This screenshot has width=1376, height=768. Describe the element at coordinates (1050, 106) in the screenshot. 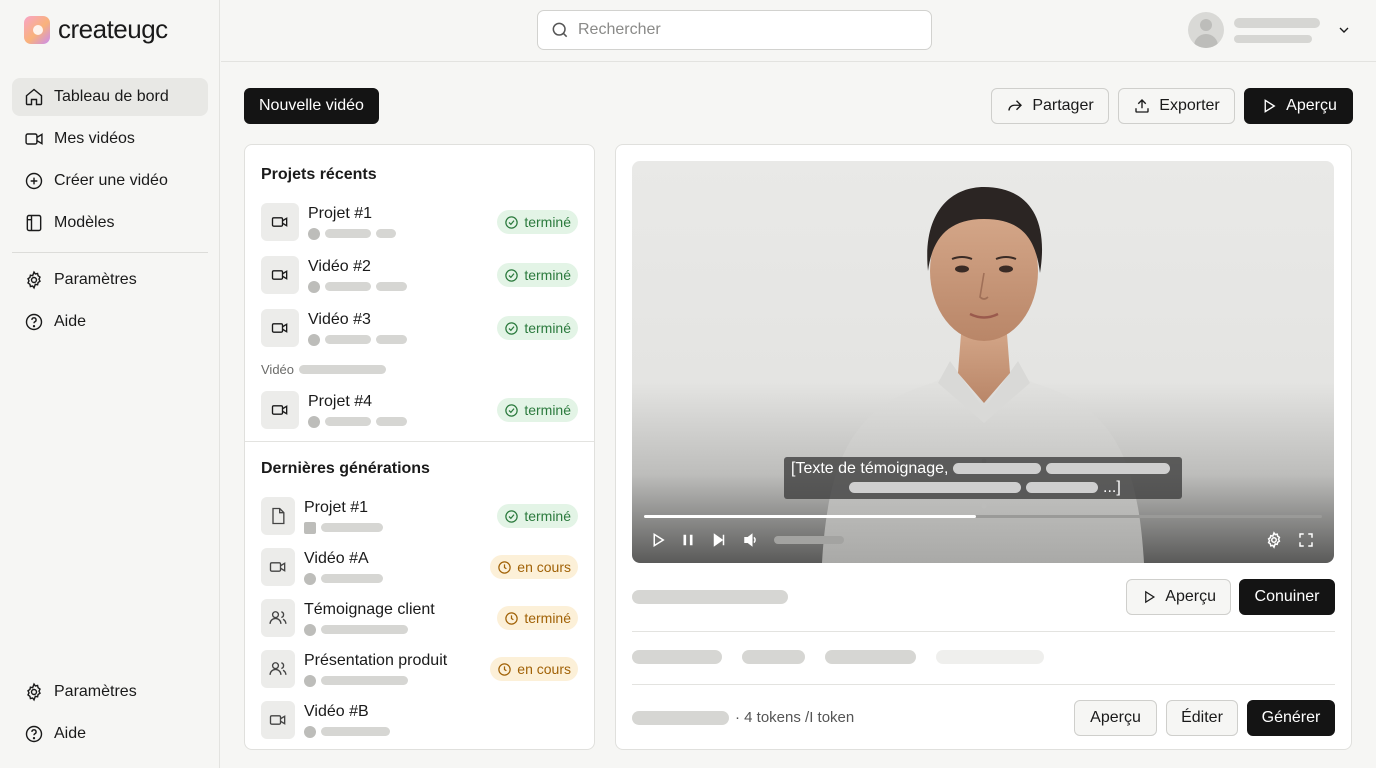

I see `share-button: Partager` at that location.